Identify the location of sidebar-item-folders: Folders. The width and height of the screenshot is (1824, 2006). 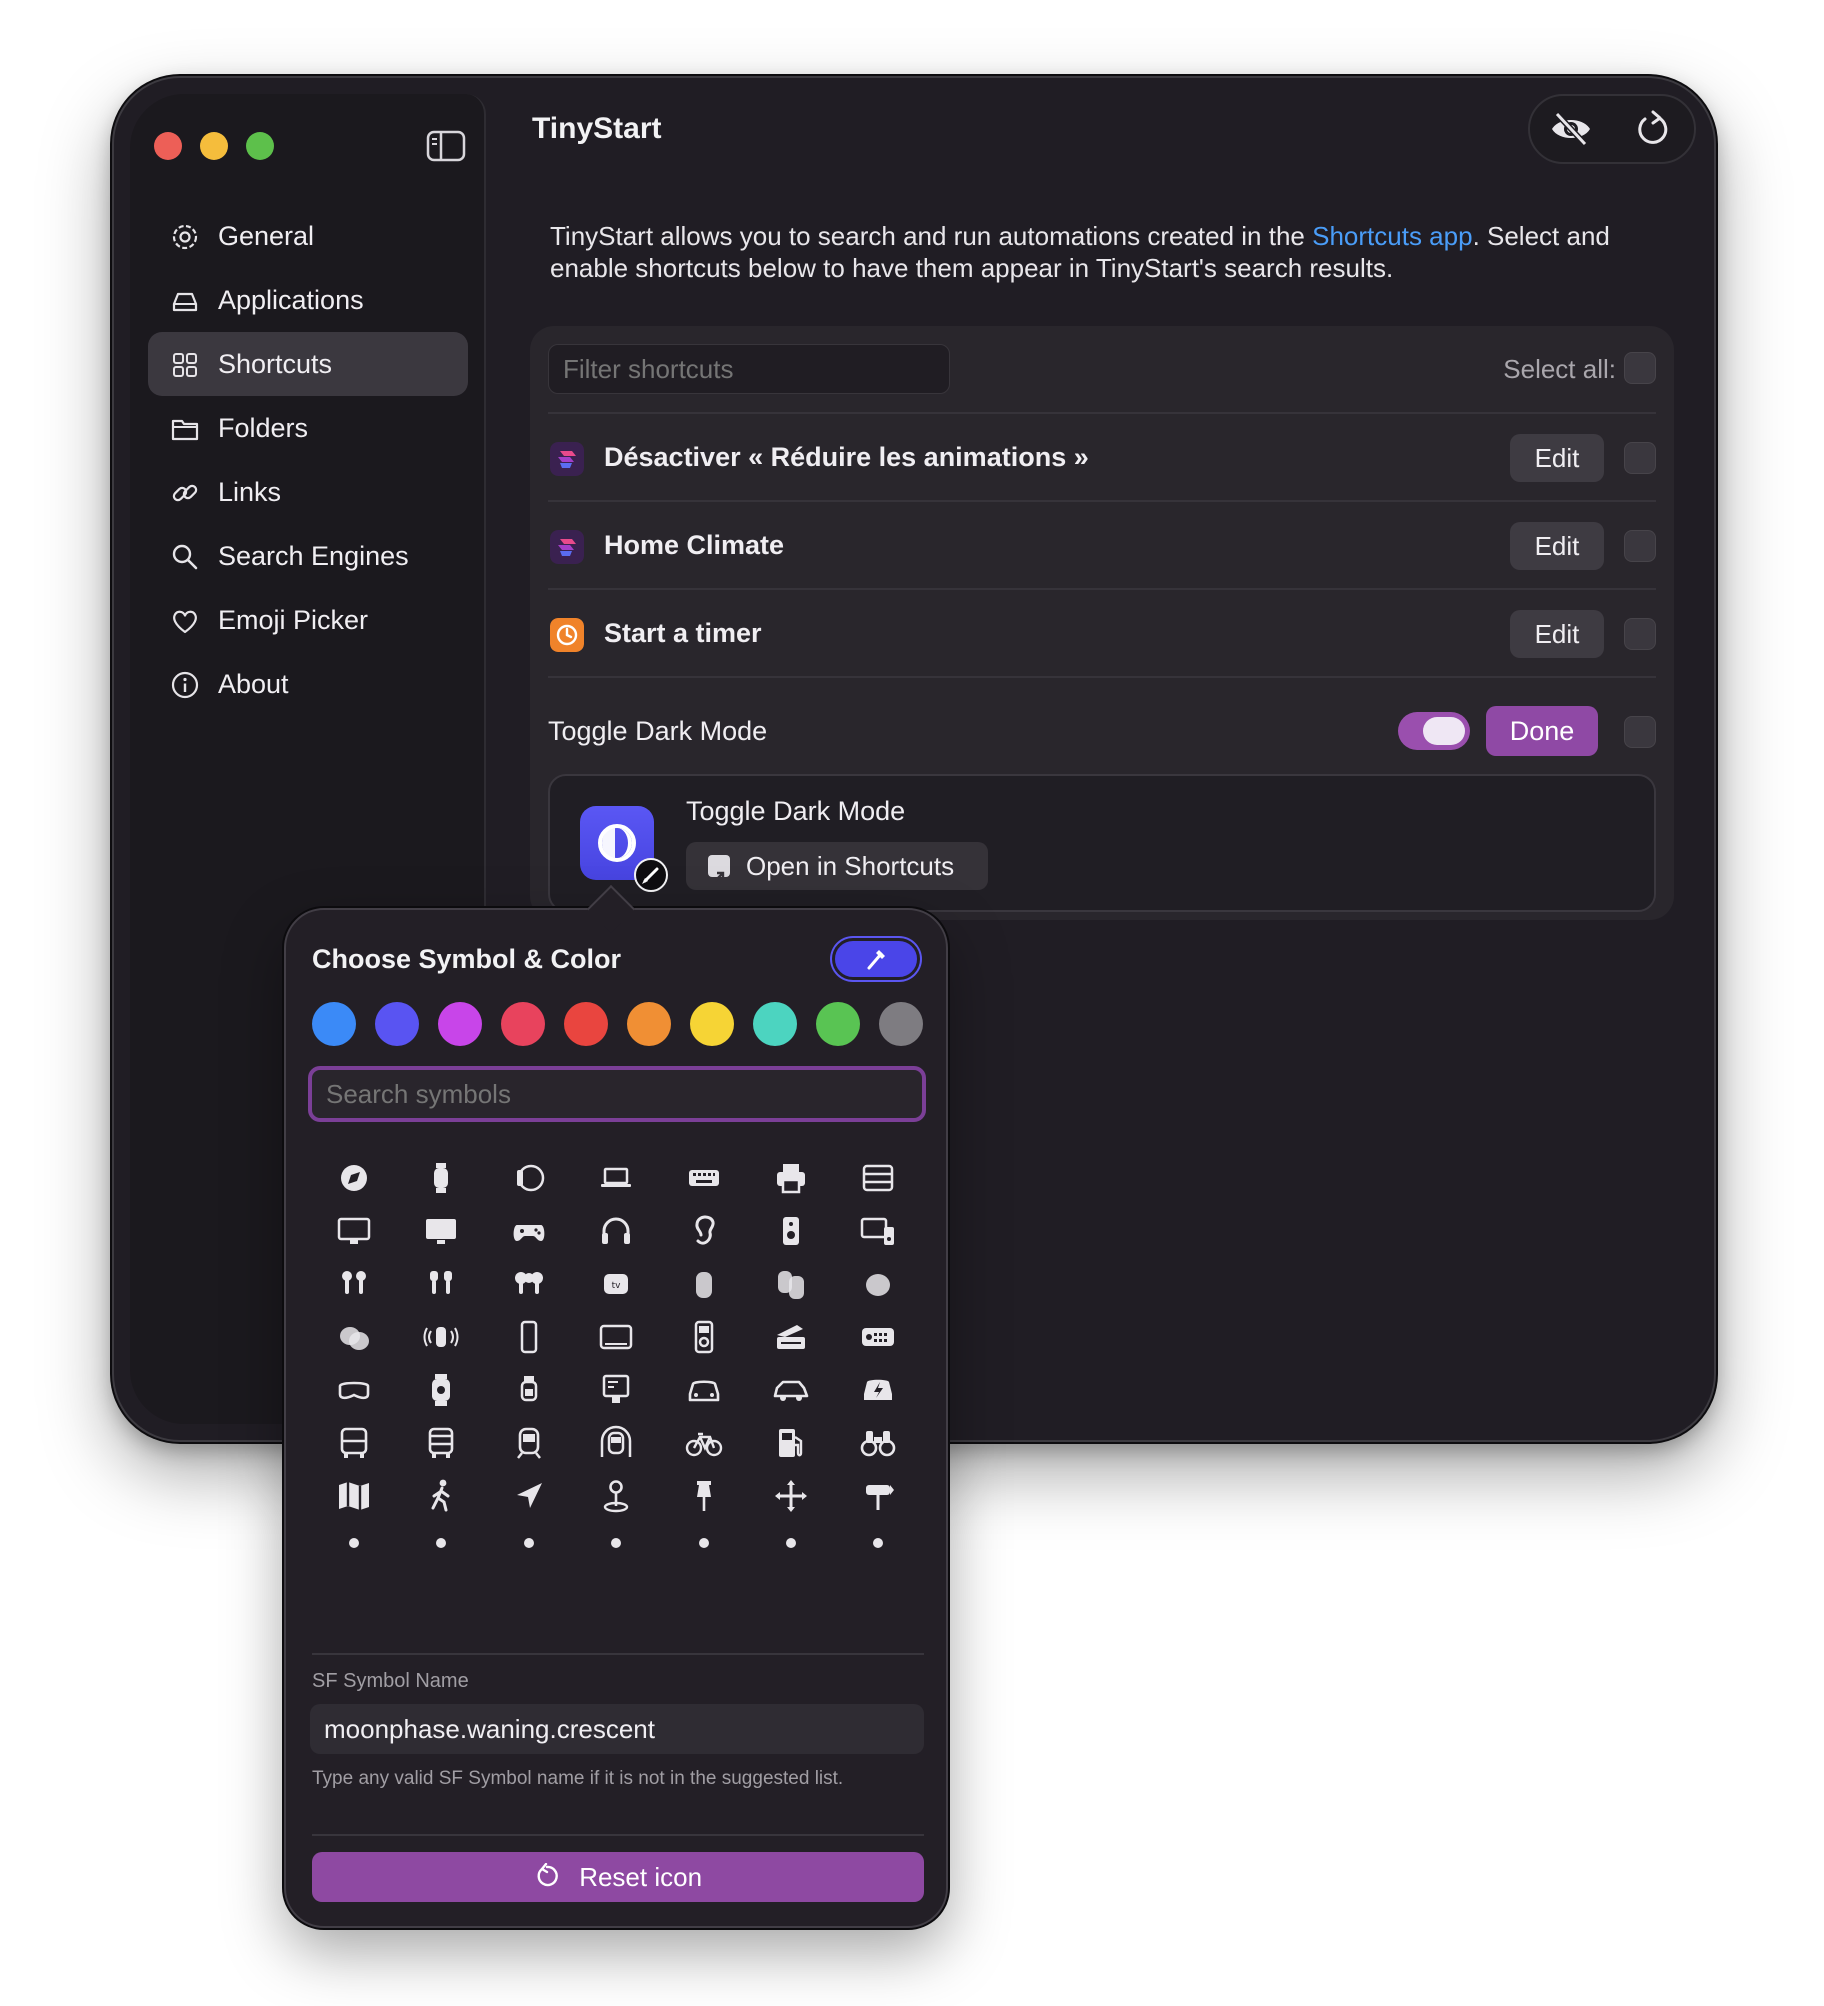
(308, 428).